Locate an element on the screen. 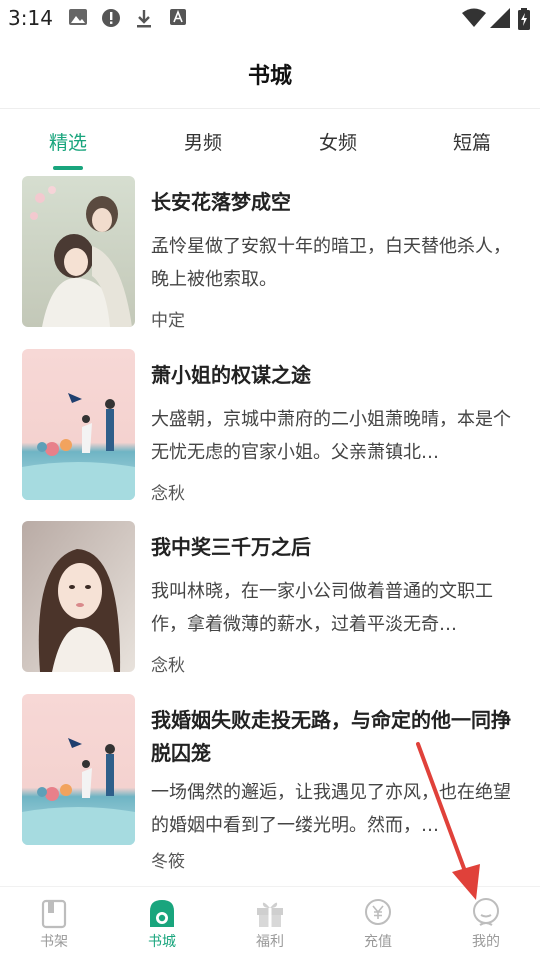 This screenshot has width=540, height=961. battery-icon is located at coordinates (524, 19).